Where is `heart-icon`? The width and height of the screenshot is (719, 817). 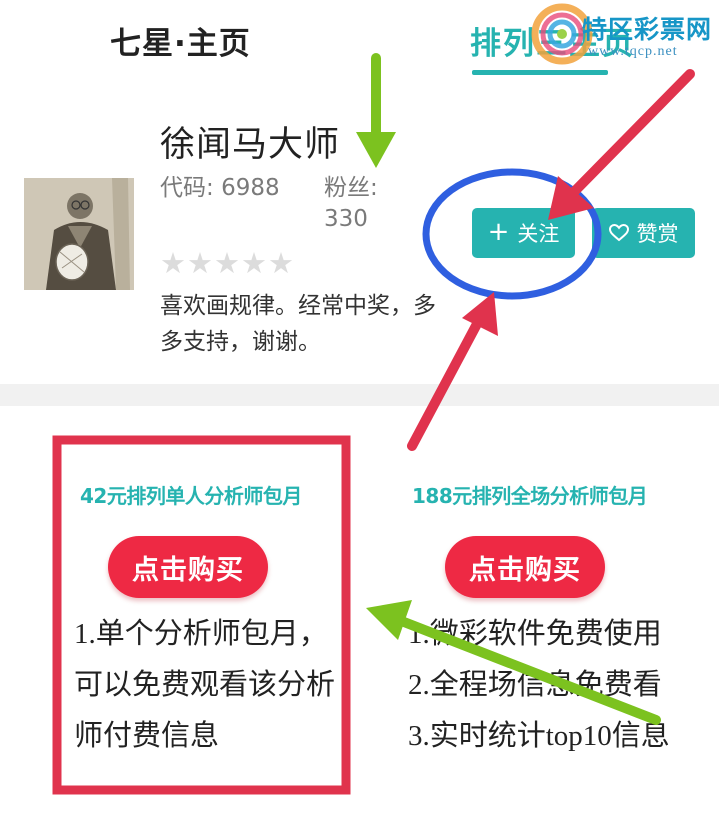 heart-icon is located at coordinates (618, 233).